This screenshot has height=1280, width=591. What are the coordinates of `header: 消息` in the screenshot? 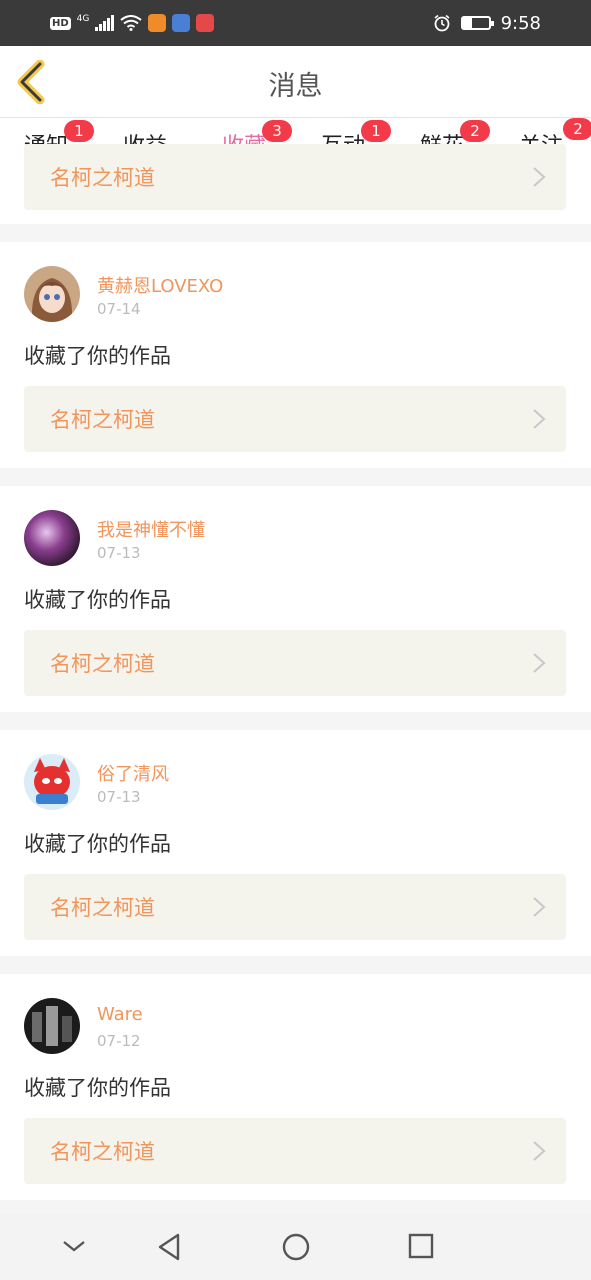 It's located at (295, 82).